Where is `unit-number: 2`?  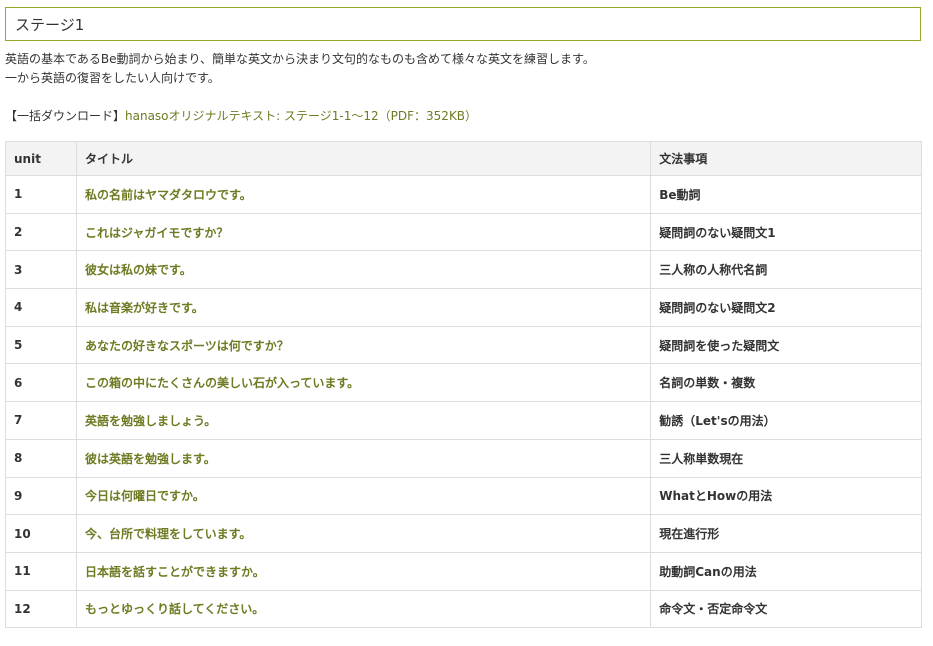 unit-number: 2 is located at coordinates (41, 232).